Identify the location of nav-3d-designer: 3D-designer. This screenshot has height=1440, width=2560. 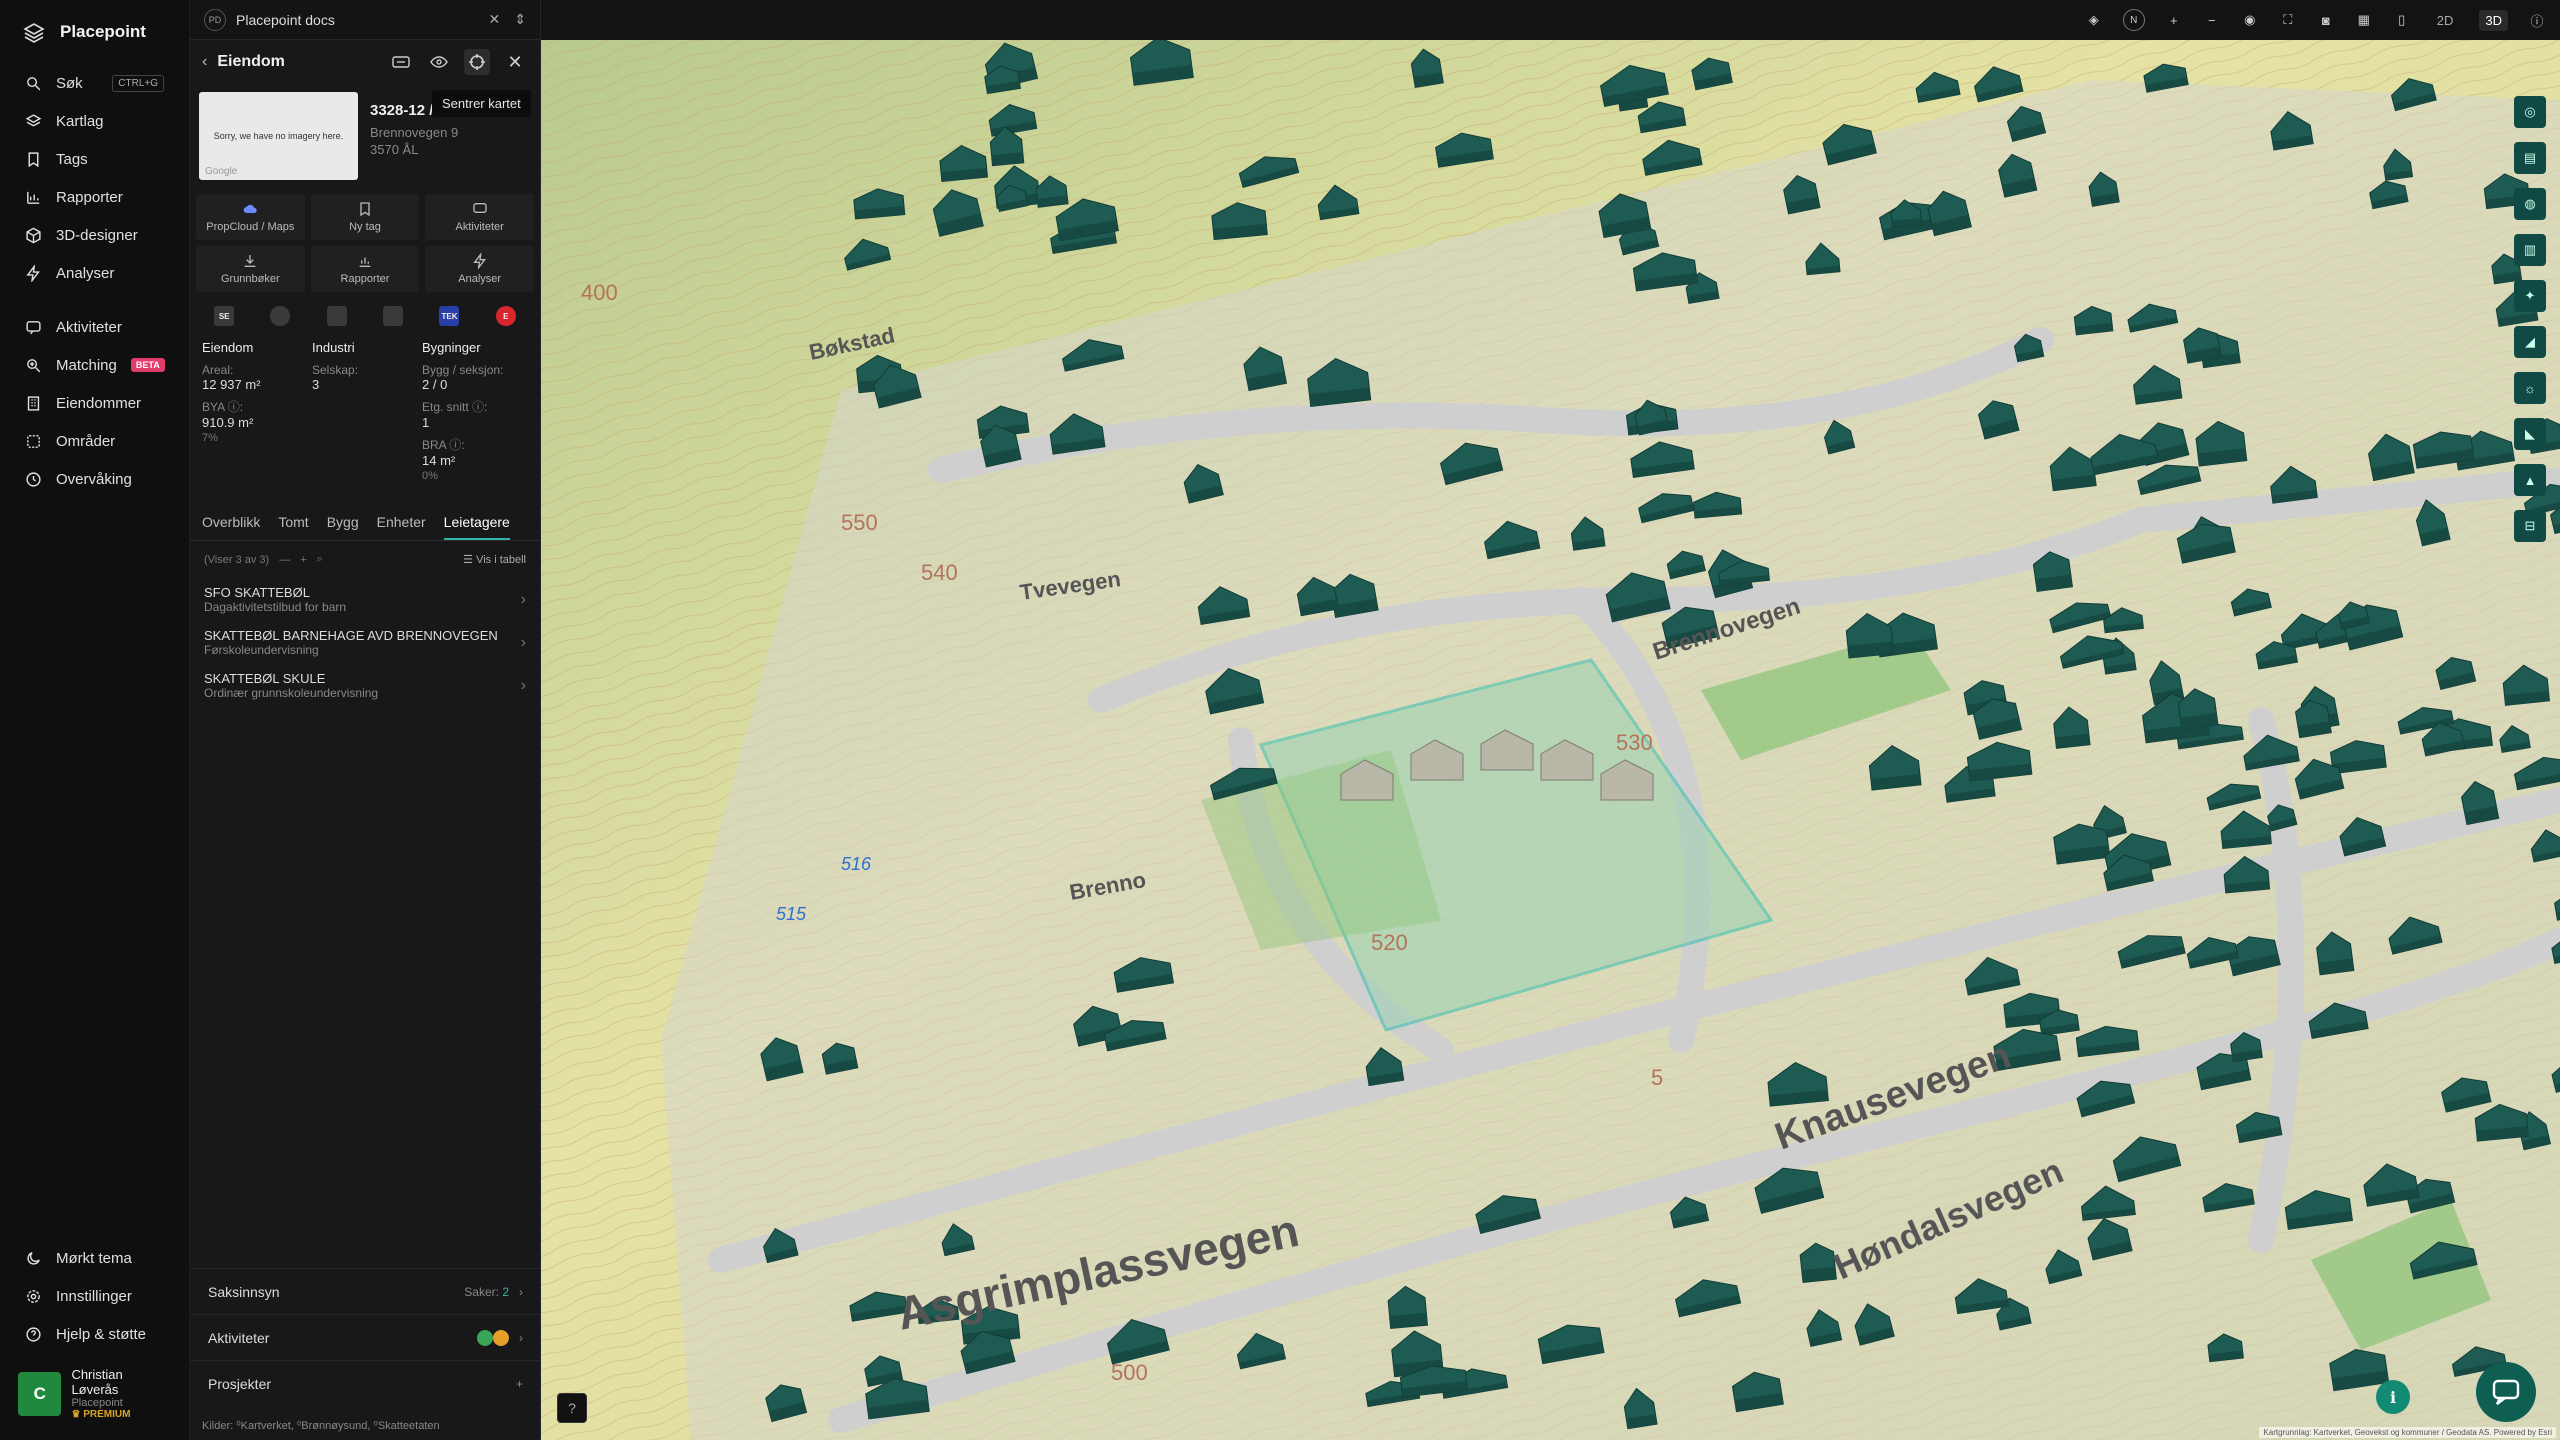
(94, 235).